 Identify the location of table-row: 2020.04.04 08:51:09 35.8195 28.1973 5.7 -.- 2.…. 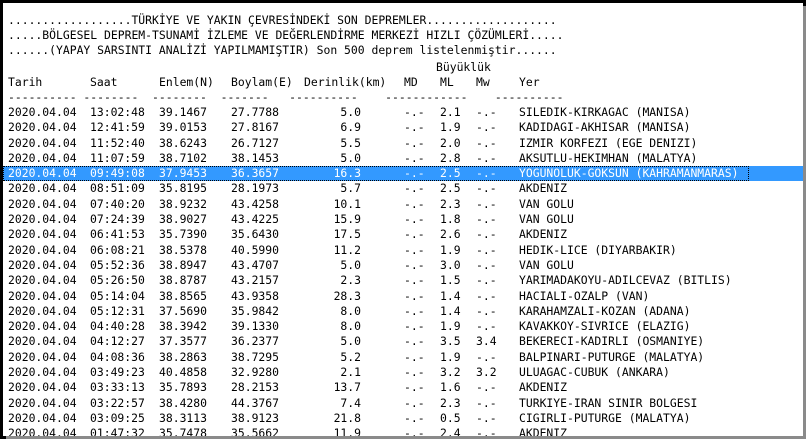
(403, 188).